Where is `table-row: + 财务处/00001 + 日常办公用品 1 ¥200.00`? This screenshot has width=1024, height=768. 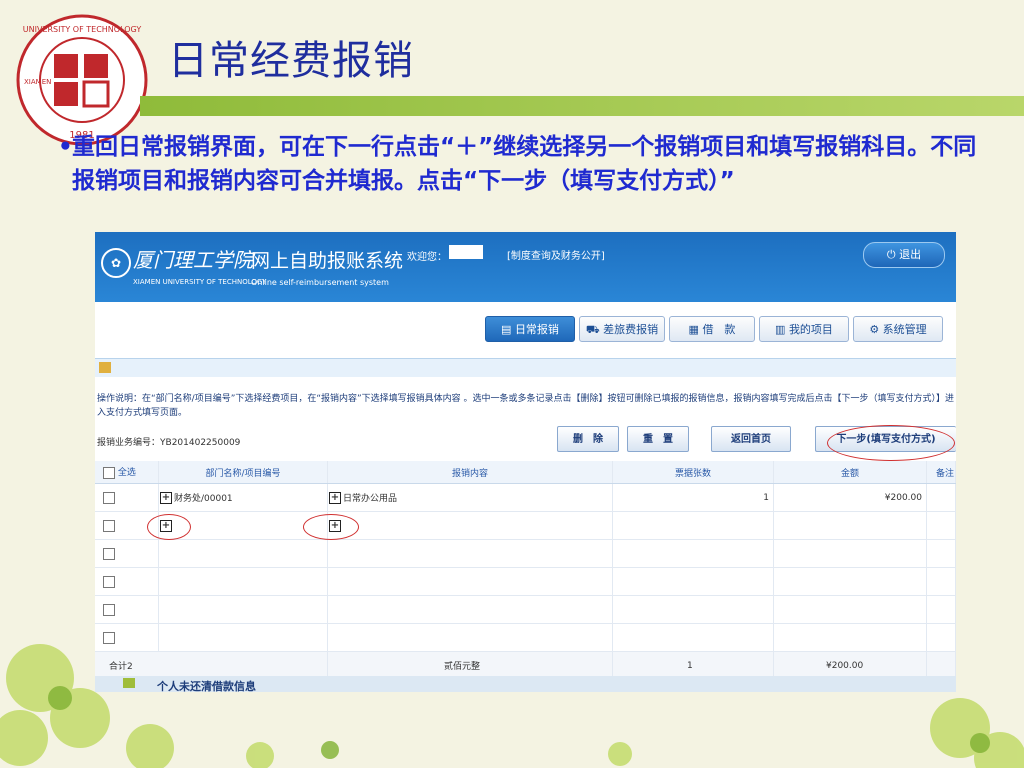 table-row: + 财务处/00001 + 日常办公用品 1 ¥200.00 is located at coordinates (525, 497).